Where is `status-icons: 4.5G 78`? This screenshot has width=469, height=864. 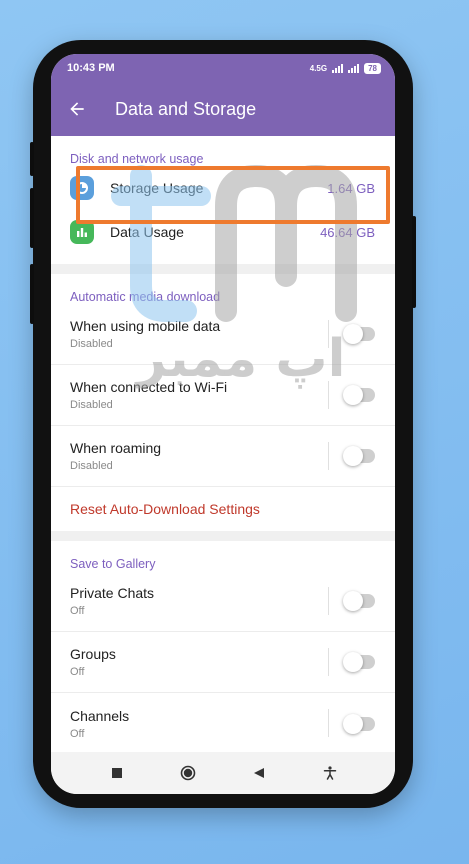 status-icons: 4.5G 78 is located at coordinates (345, 68).